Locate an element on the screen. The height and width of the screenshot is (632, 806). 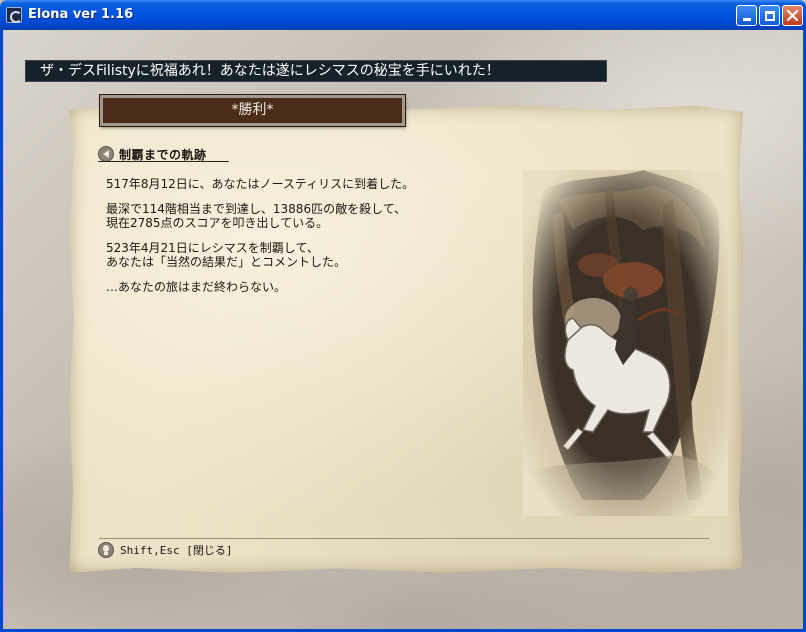
minimize-button is located at coordinates (746, 15).